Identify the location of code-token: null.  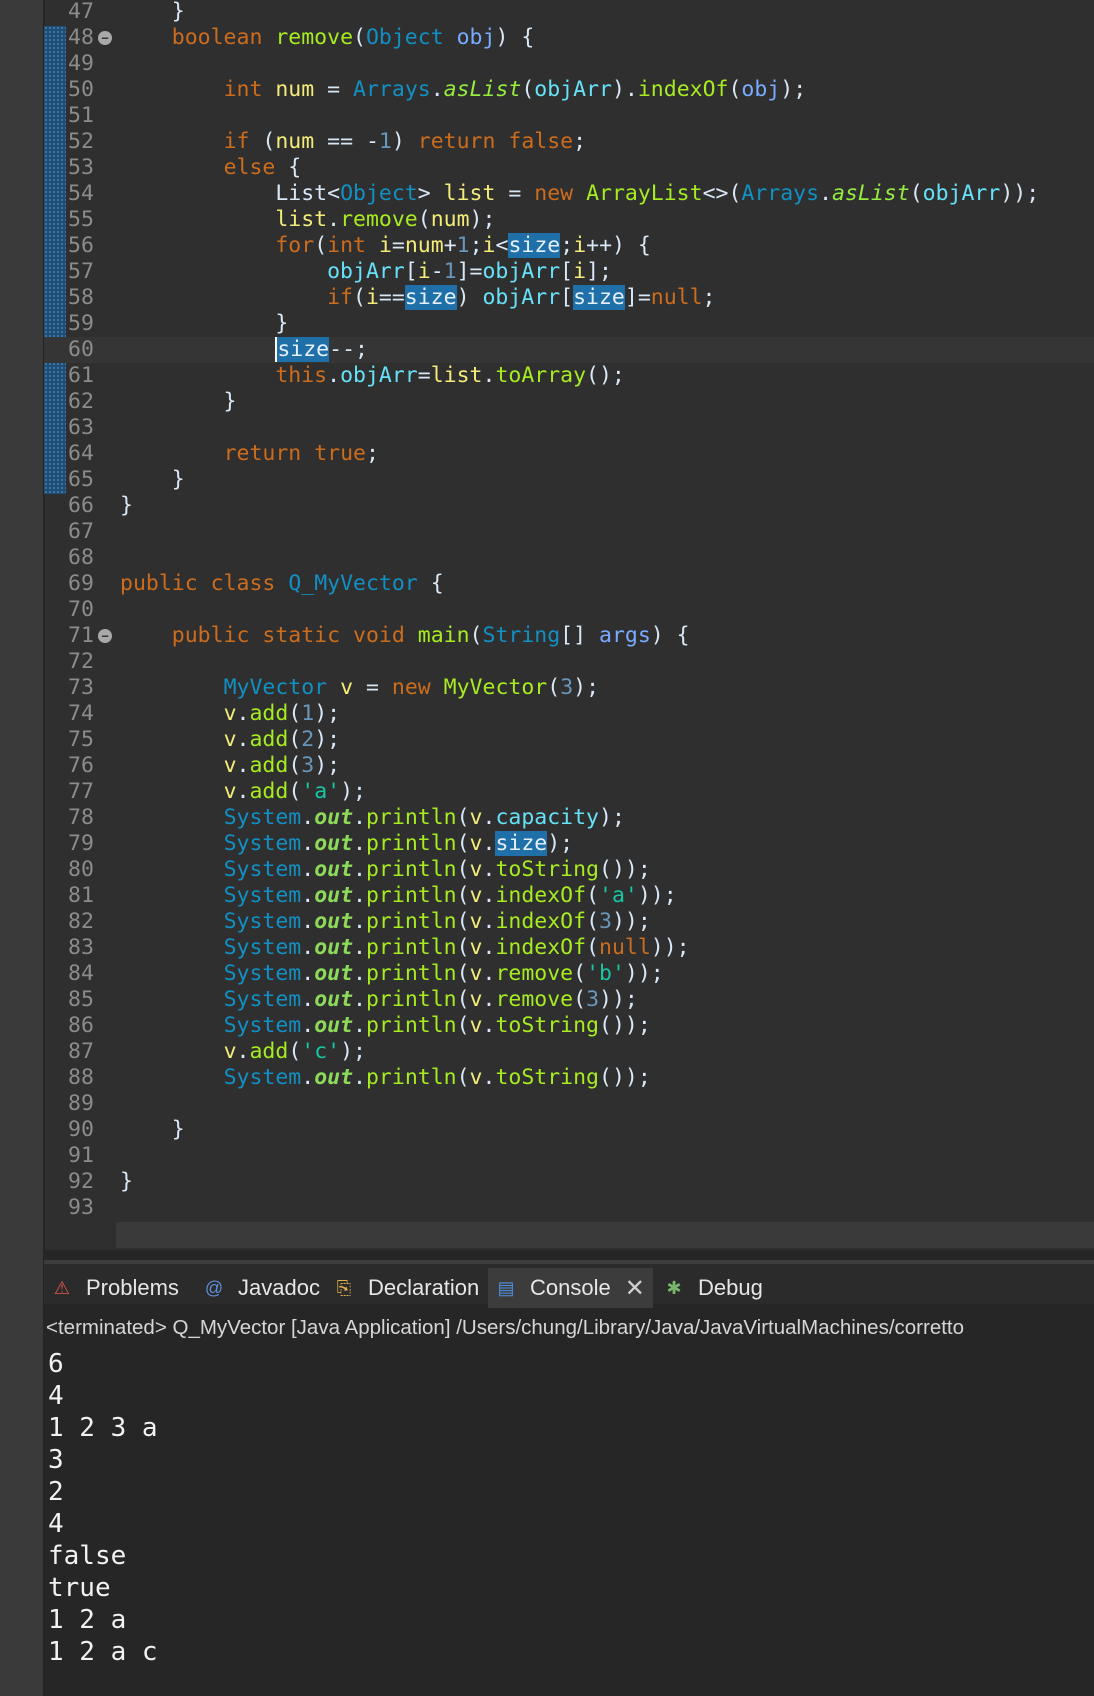
(676, 297).